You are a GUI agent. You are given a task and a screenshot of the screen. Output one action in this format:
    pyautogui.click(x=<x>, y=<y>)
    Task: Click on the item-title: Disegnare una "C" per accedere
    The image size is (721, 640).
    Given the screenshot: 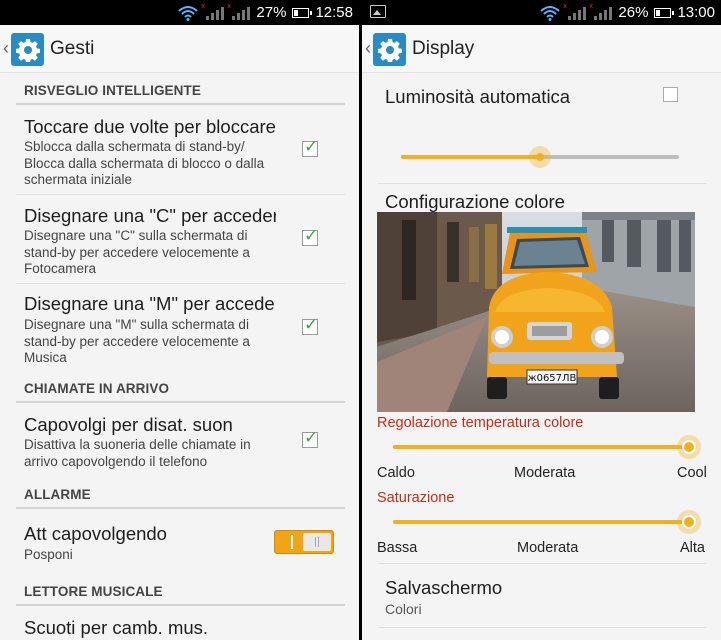 What is the action you would take?
    pyautogui.click(x=150, y=215)
    